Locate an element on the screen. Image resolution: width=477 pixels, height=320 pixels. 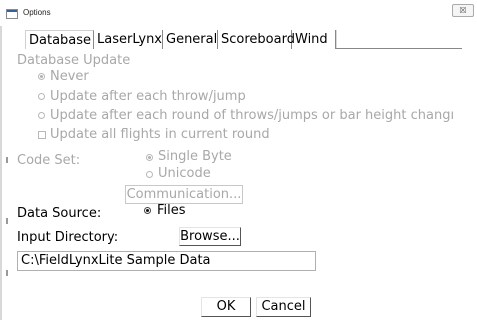
radio-single-byte is located at coordinates (149, 157).